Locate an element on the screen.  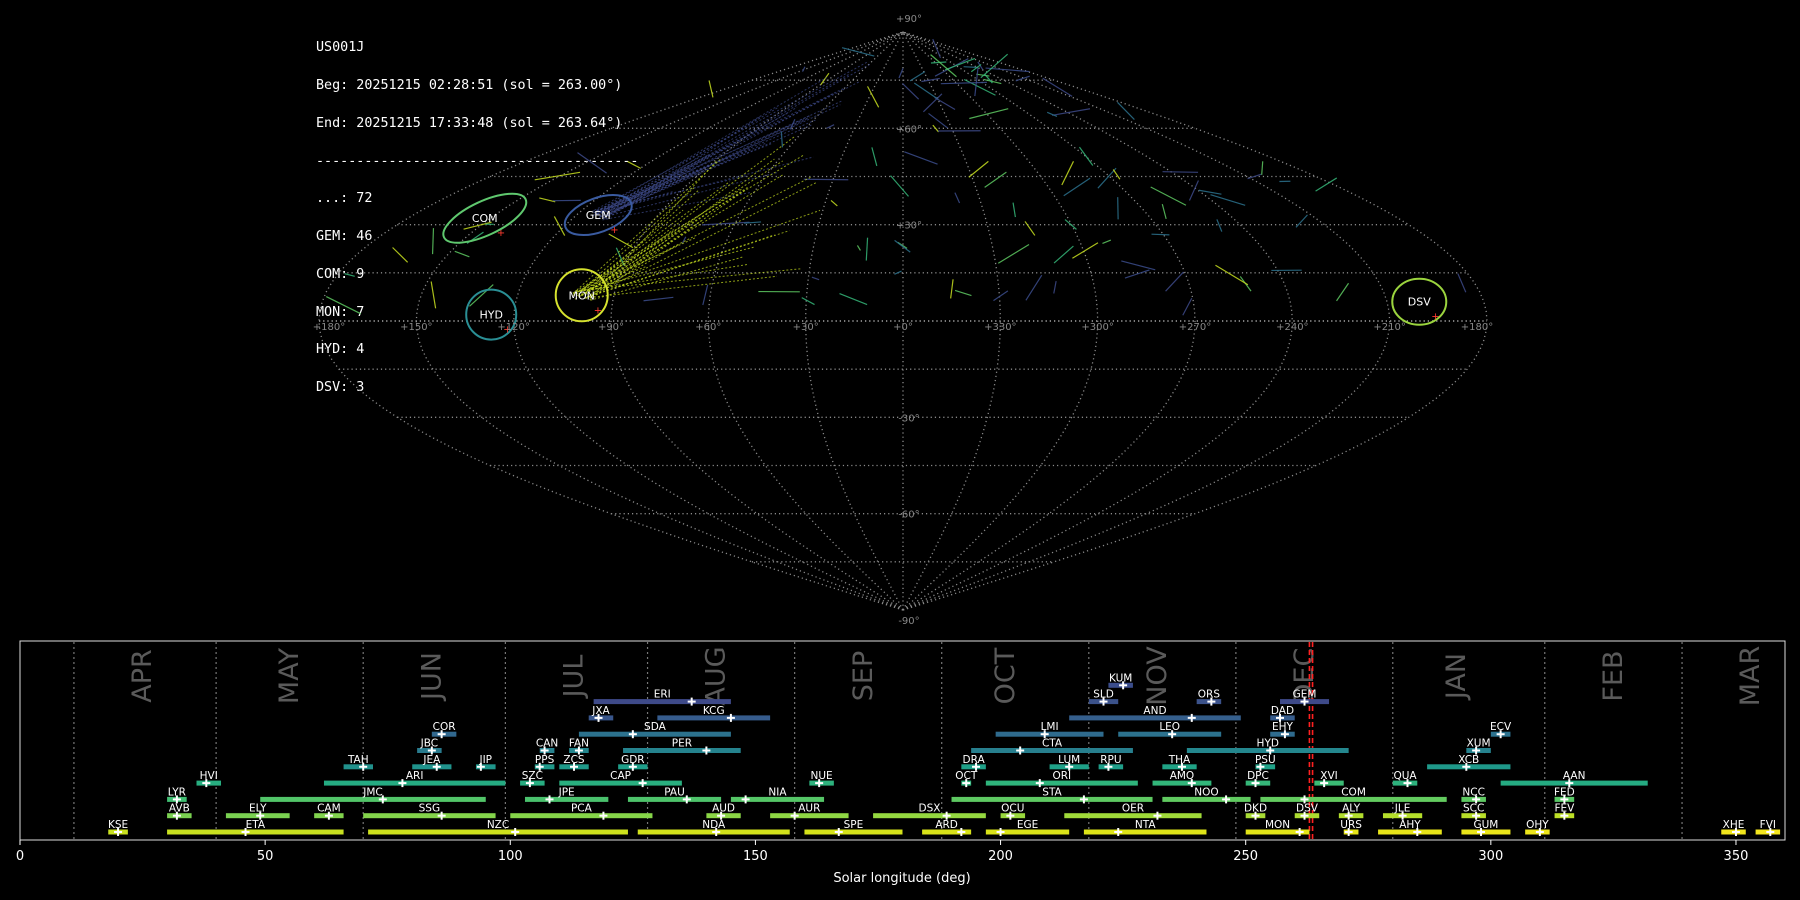
shower-label-pps: PPS is located at coordinates (545, 760).